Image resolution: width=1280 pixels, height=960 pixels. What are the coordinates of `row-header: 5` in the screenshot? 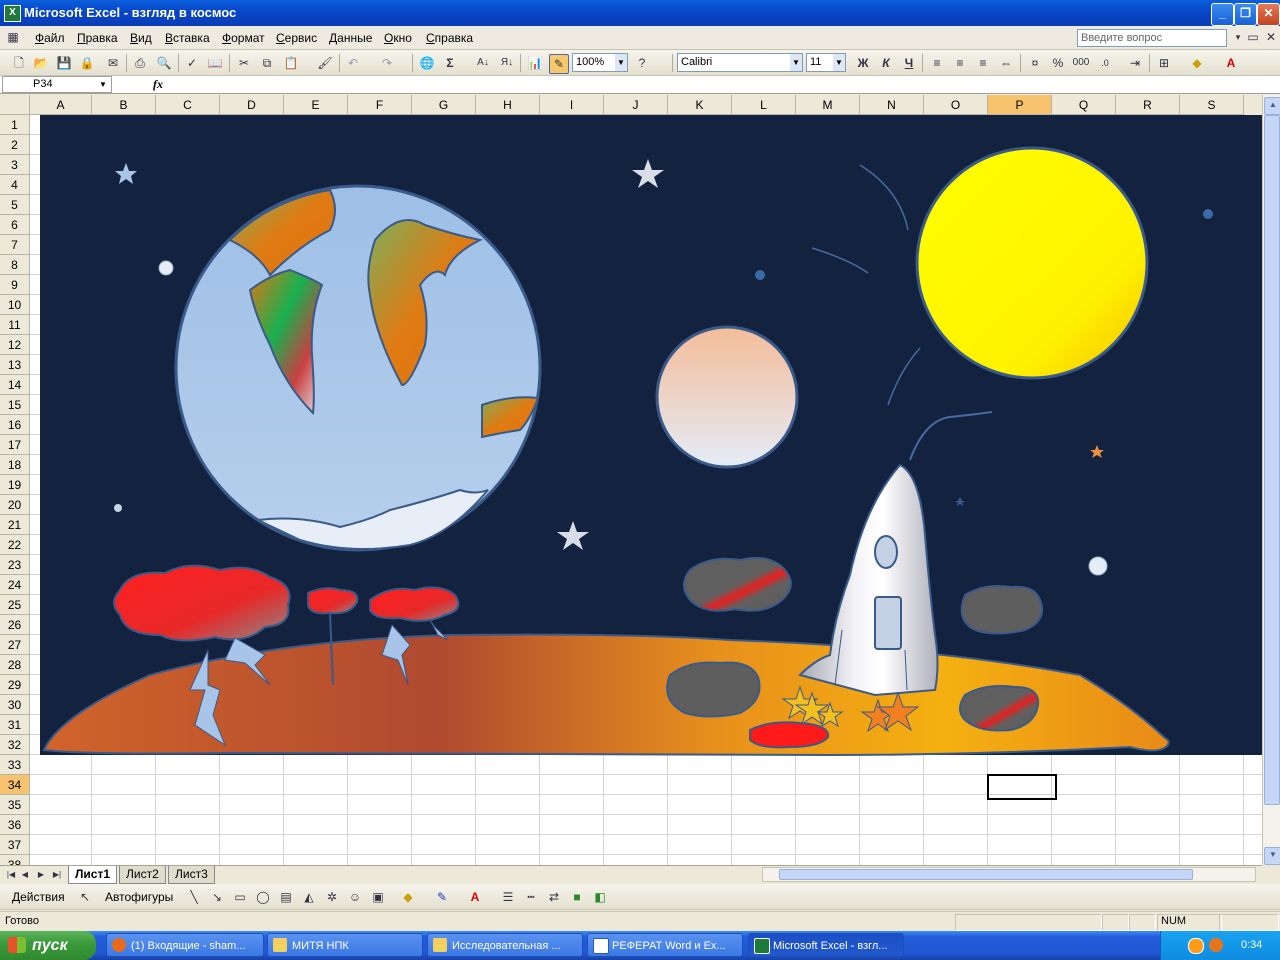 It's located at (15, 205).